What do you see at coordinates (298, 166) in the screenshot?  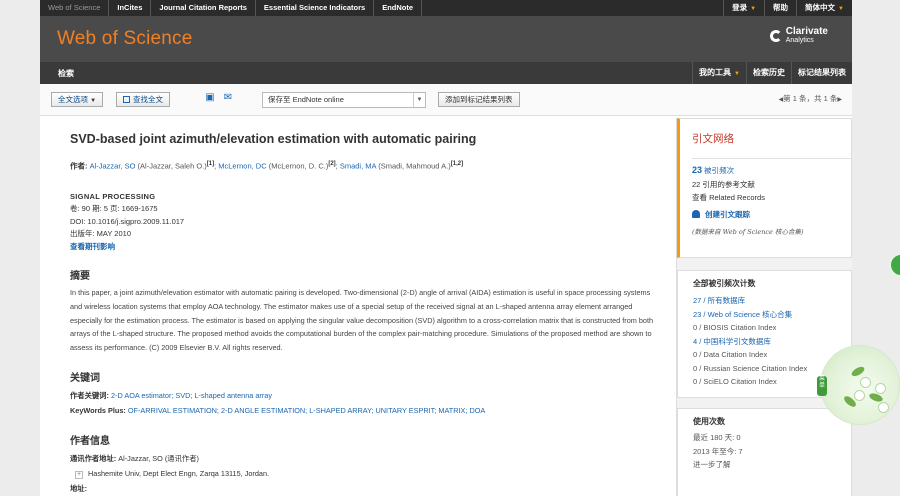 I see `author-fullname: (McLernon, D. C.)` at bounding box center [298, 166].